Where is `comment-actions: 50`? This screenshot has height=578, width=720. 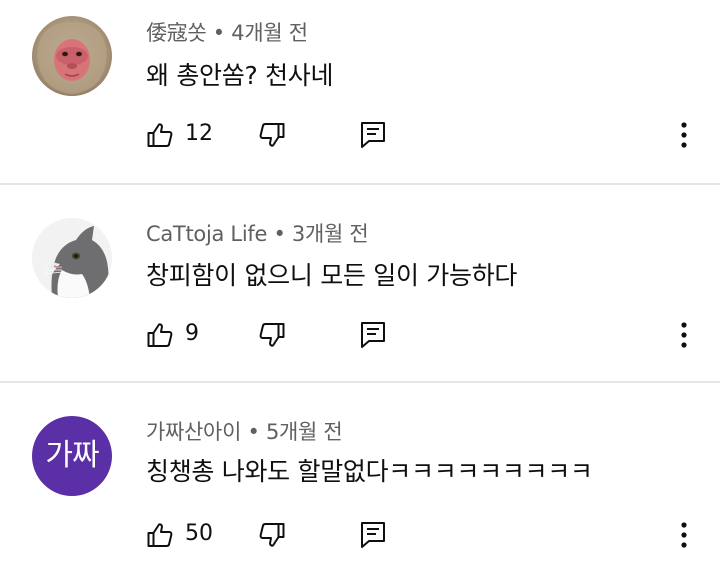
comment-actions: 50 is located at coordinates (360, 535).